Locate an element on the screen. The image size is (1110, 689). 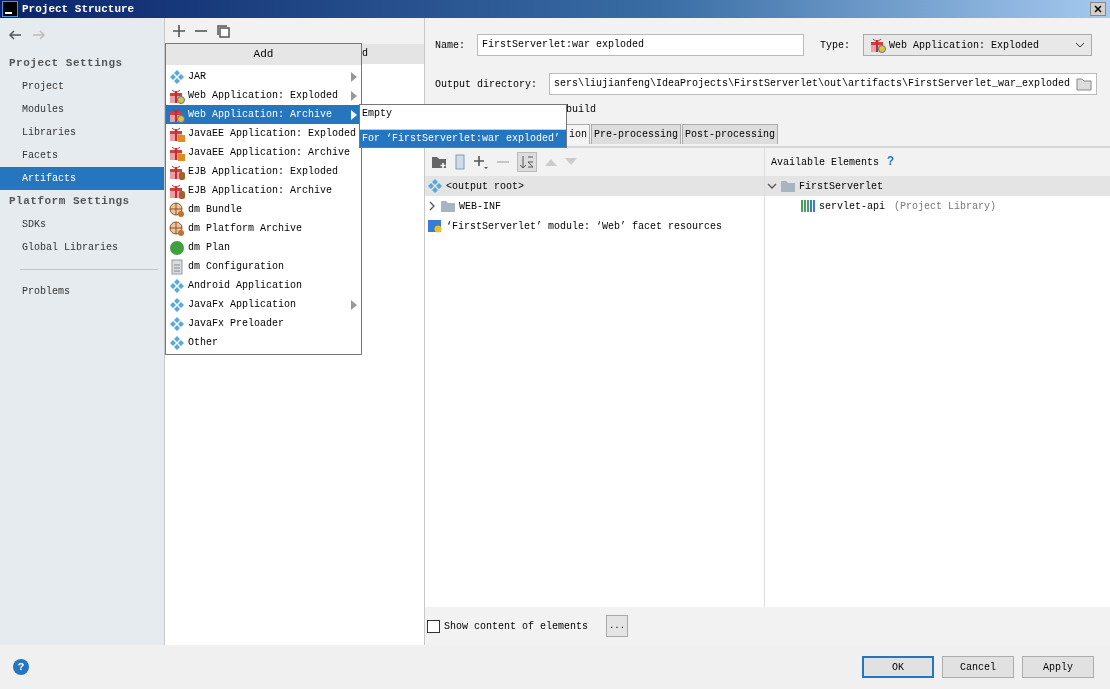
menu-item: JavaEE Application: Archive is located at coordinates (263, 152).